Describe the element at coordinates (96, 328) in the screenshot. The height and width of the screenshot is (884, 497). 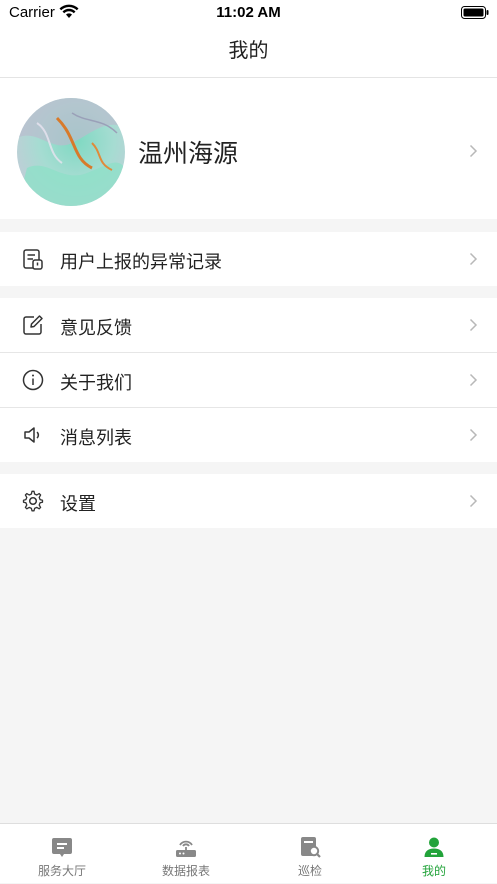
I see `menu-item-label: 意见反馈` at that location.